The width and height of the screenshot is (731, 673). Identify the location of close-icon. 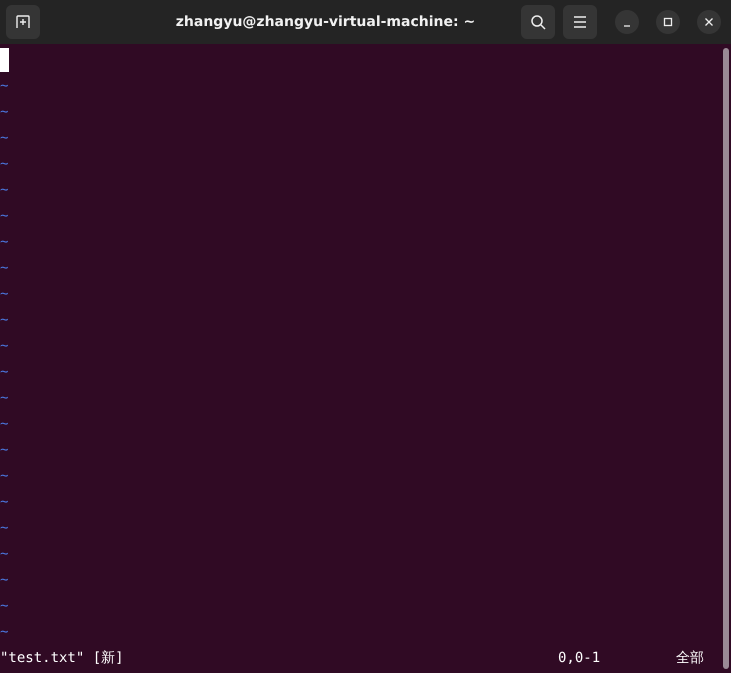
(709, 22).